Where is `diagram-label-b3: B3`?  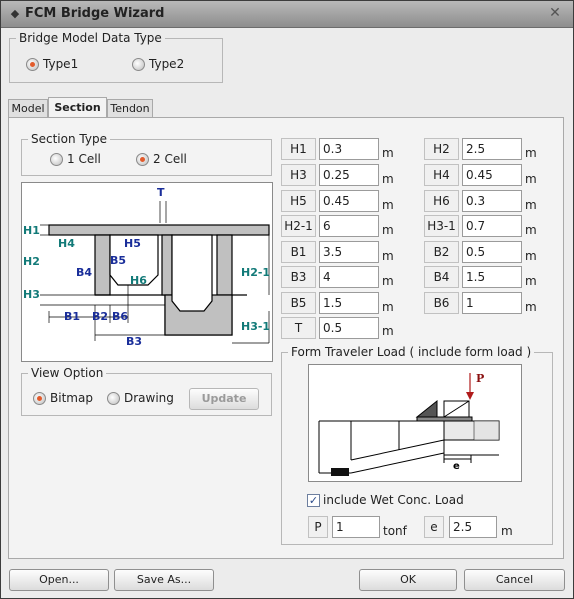 diagram-label-b3: B3 is located at coordinates (134, 341).